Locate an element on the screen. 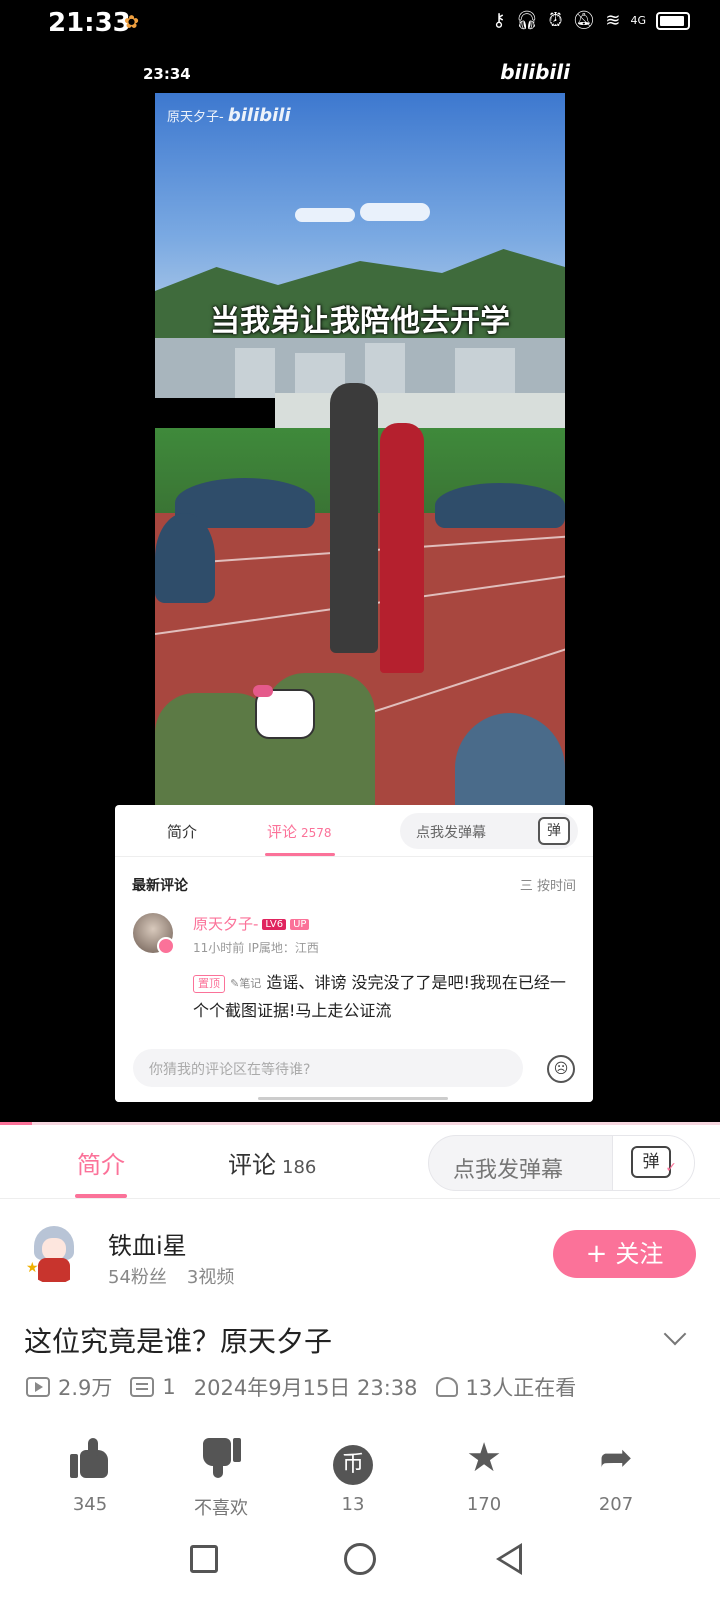  coin-icon: 币 is located at coordinates (353, 1459).